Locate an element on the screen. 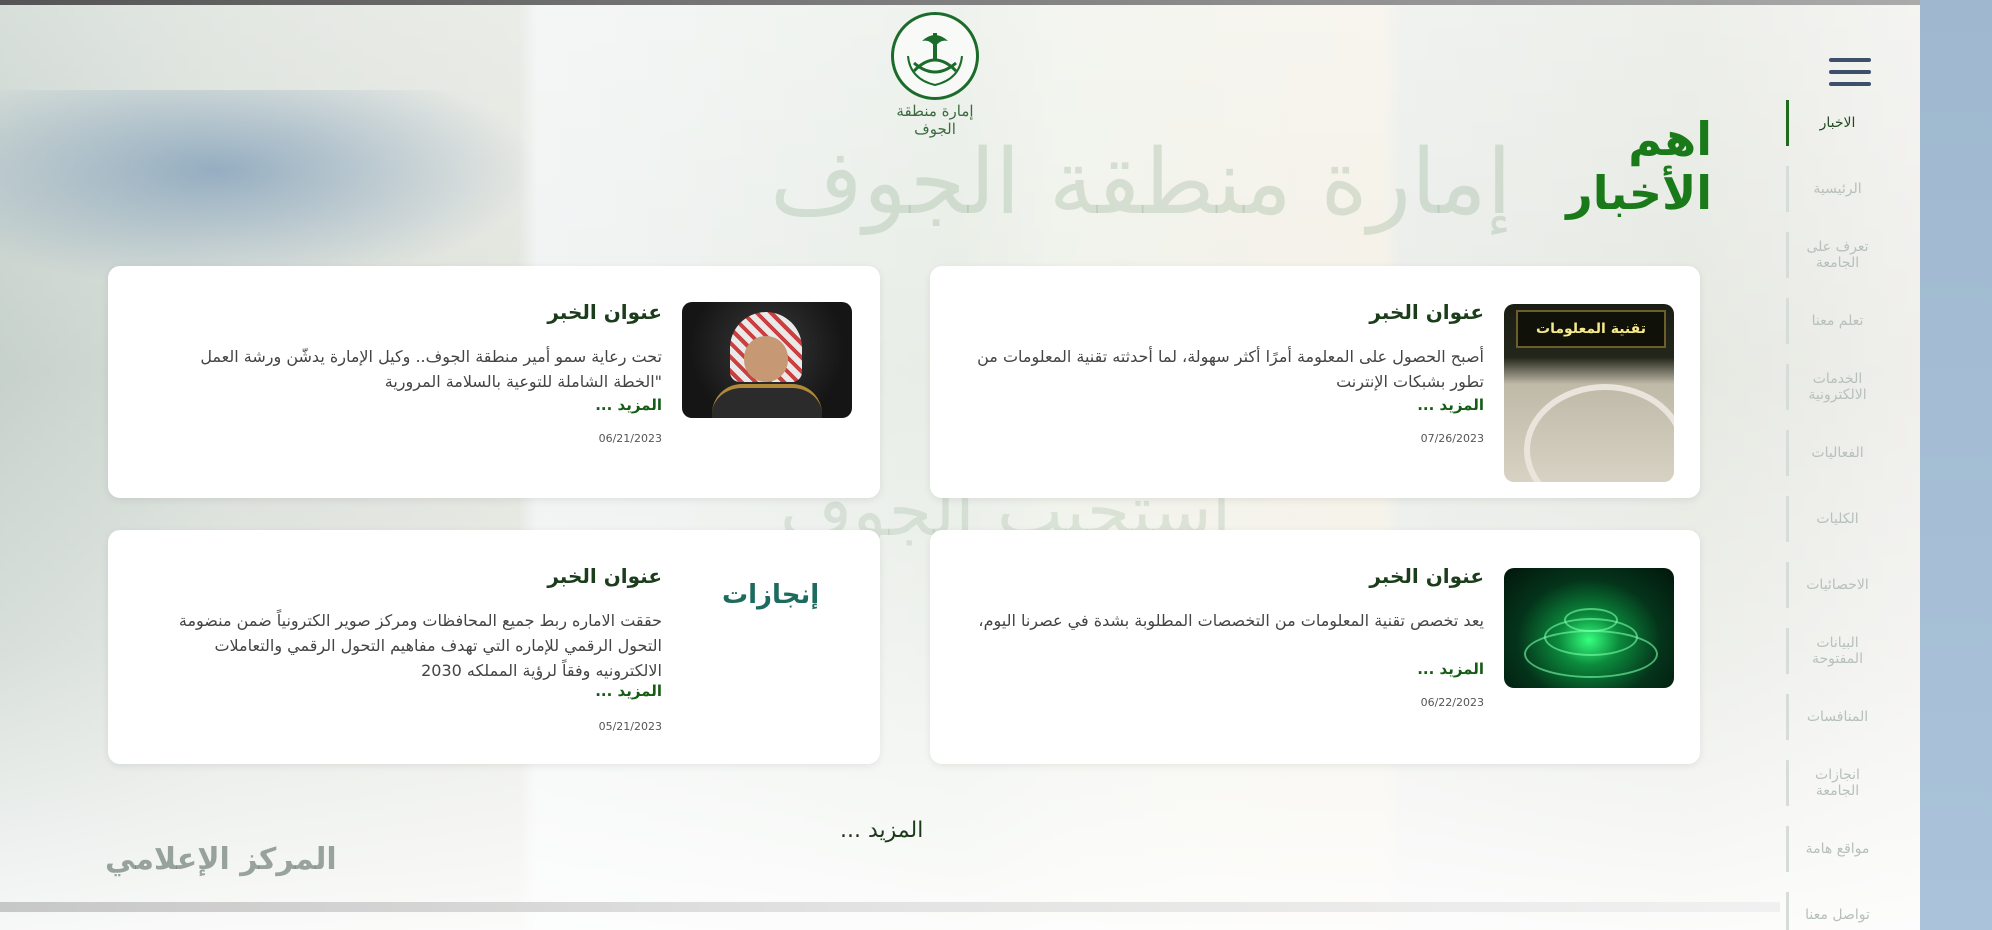 The height and width of the screenshot is (930, 1992). site-logo: إمارة منطقة الجوف is located at coordinates (935, 75).